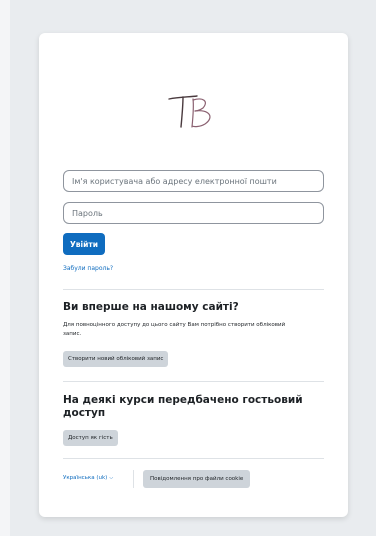 Image resolution: width=376 pixels, height=536 pixels. I want to click on language-label: Українська (uk), so click(85, 478).